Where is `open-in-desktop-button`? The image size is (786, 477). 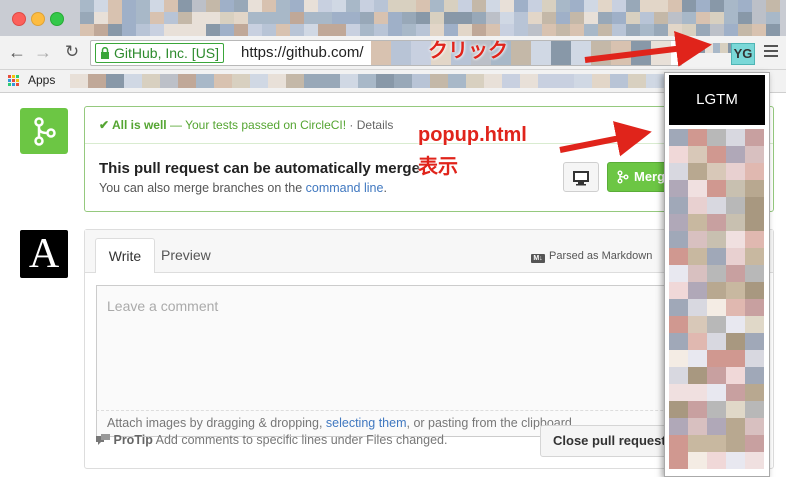
open-in-desktop-button is located at coordinates (581, 177).